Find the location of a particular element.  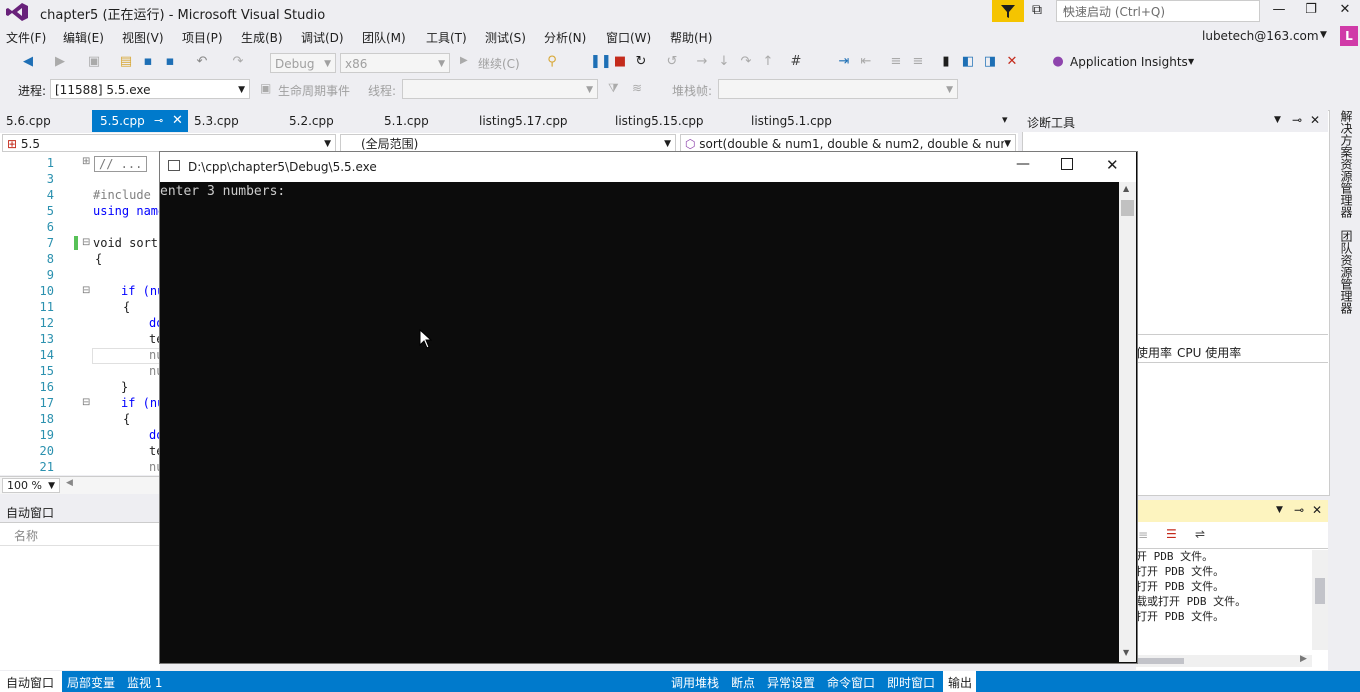

comment-icon: ≡ is located at coordinates (896, 62).